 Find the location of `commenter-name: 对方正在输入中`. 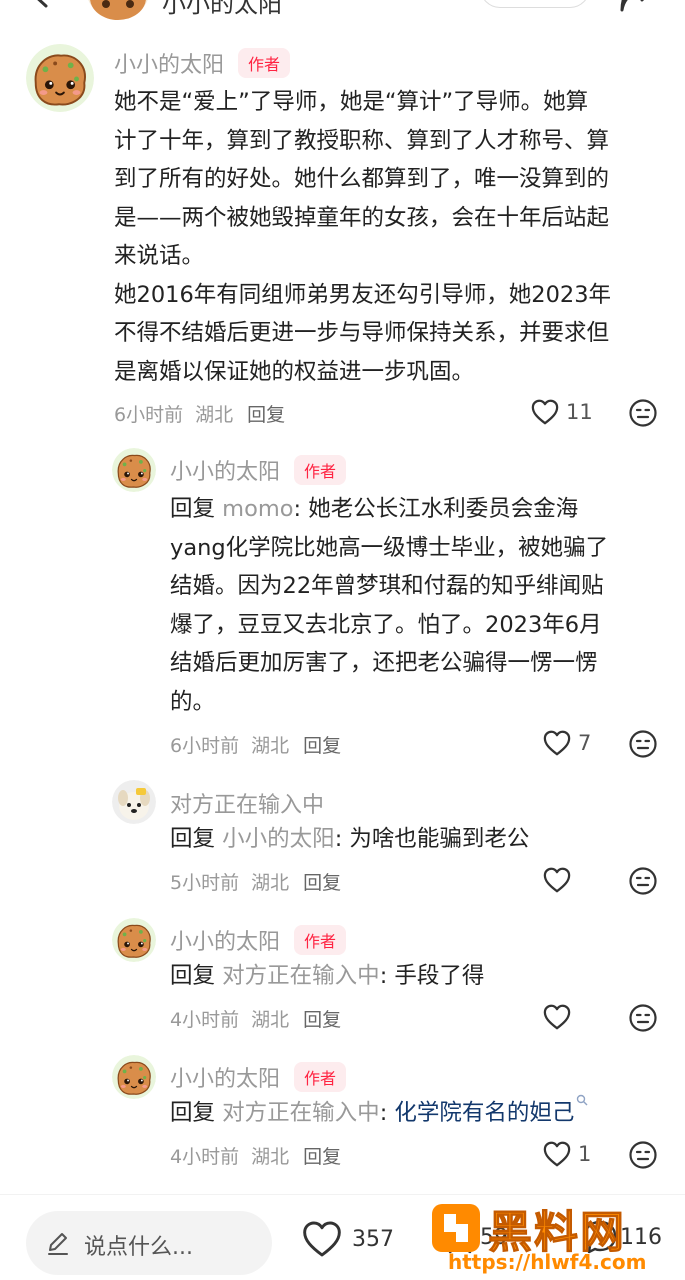

commenter-name: 对方正在输入中 is located at coordinates (247, 803).